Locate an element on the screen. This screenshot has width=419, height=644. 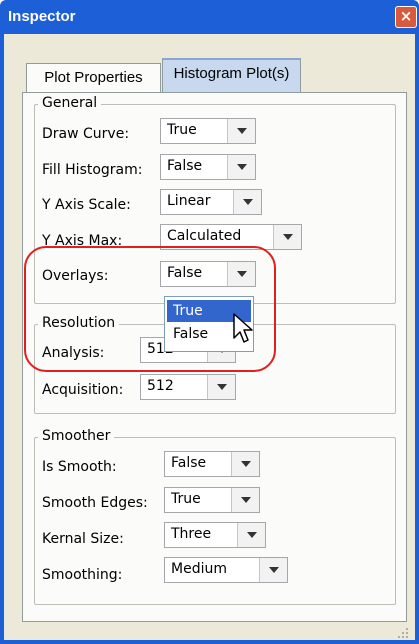
annotation-highlight is located at coordinates (150, 309).